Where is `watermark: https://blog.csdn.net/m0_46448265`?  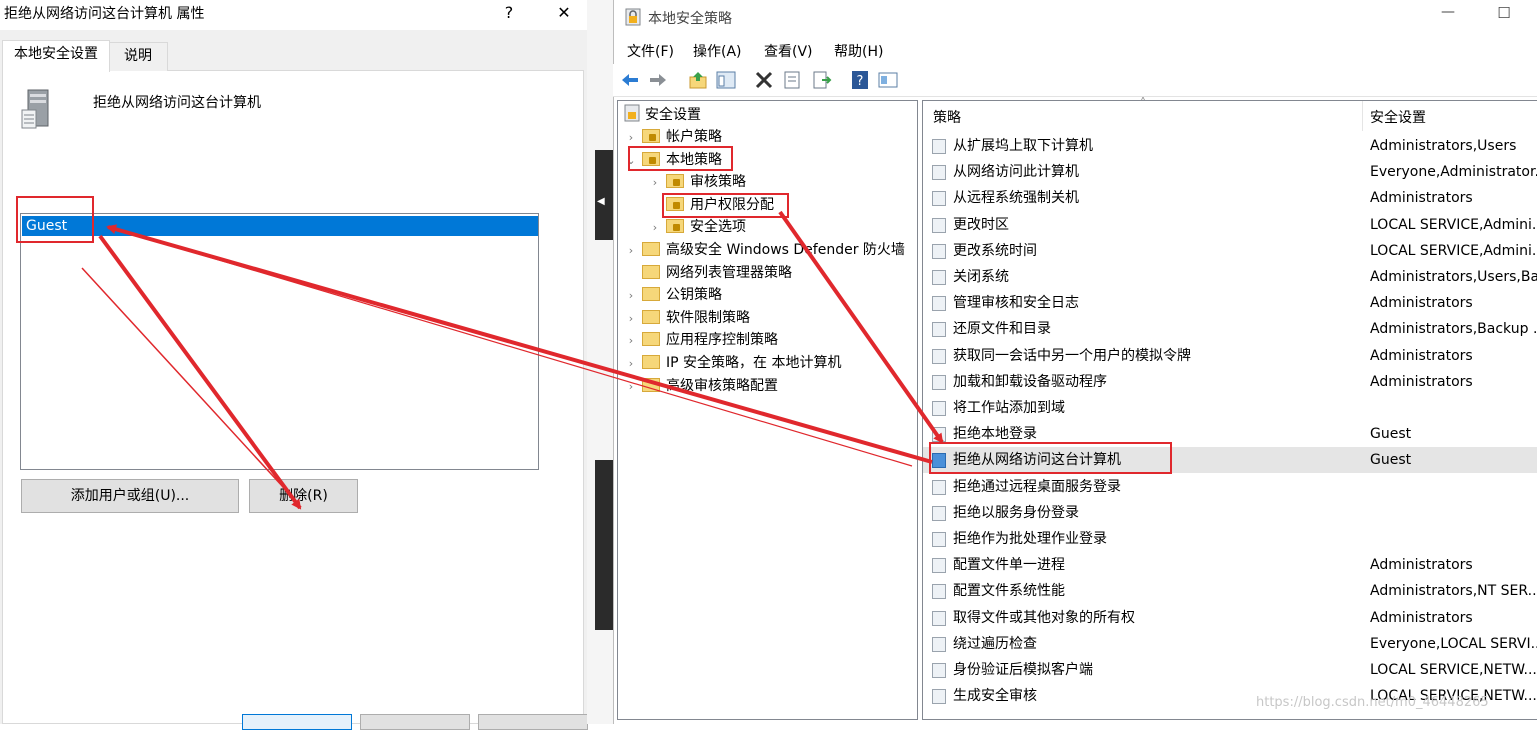 watermark: https://blog.csdn.net/m0_46448265 is located at coordinates (1372, 702).